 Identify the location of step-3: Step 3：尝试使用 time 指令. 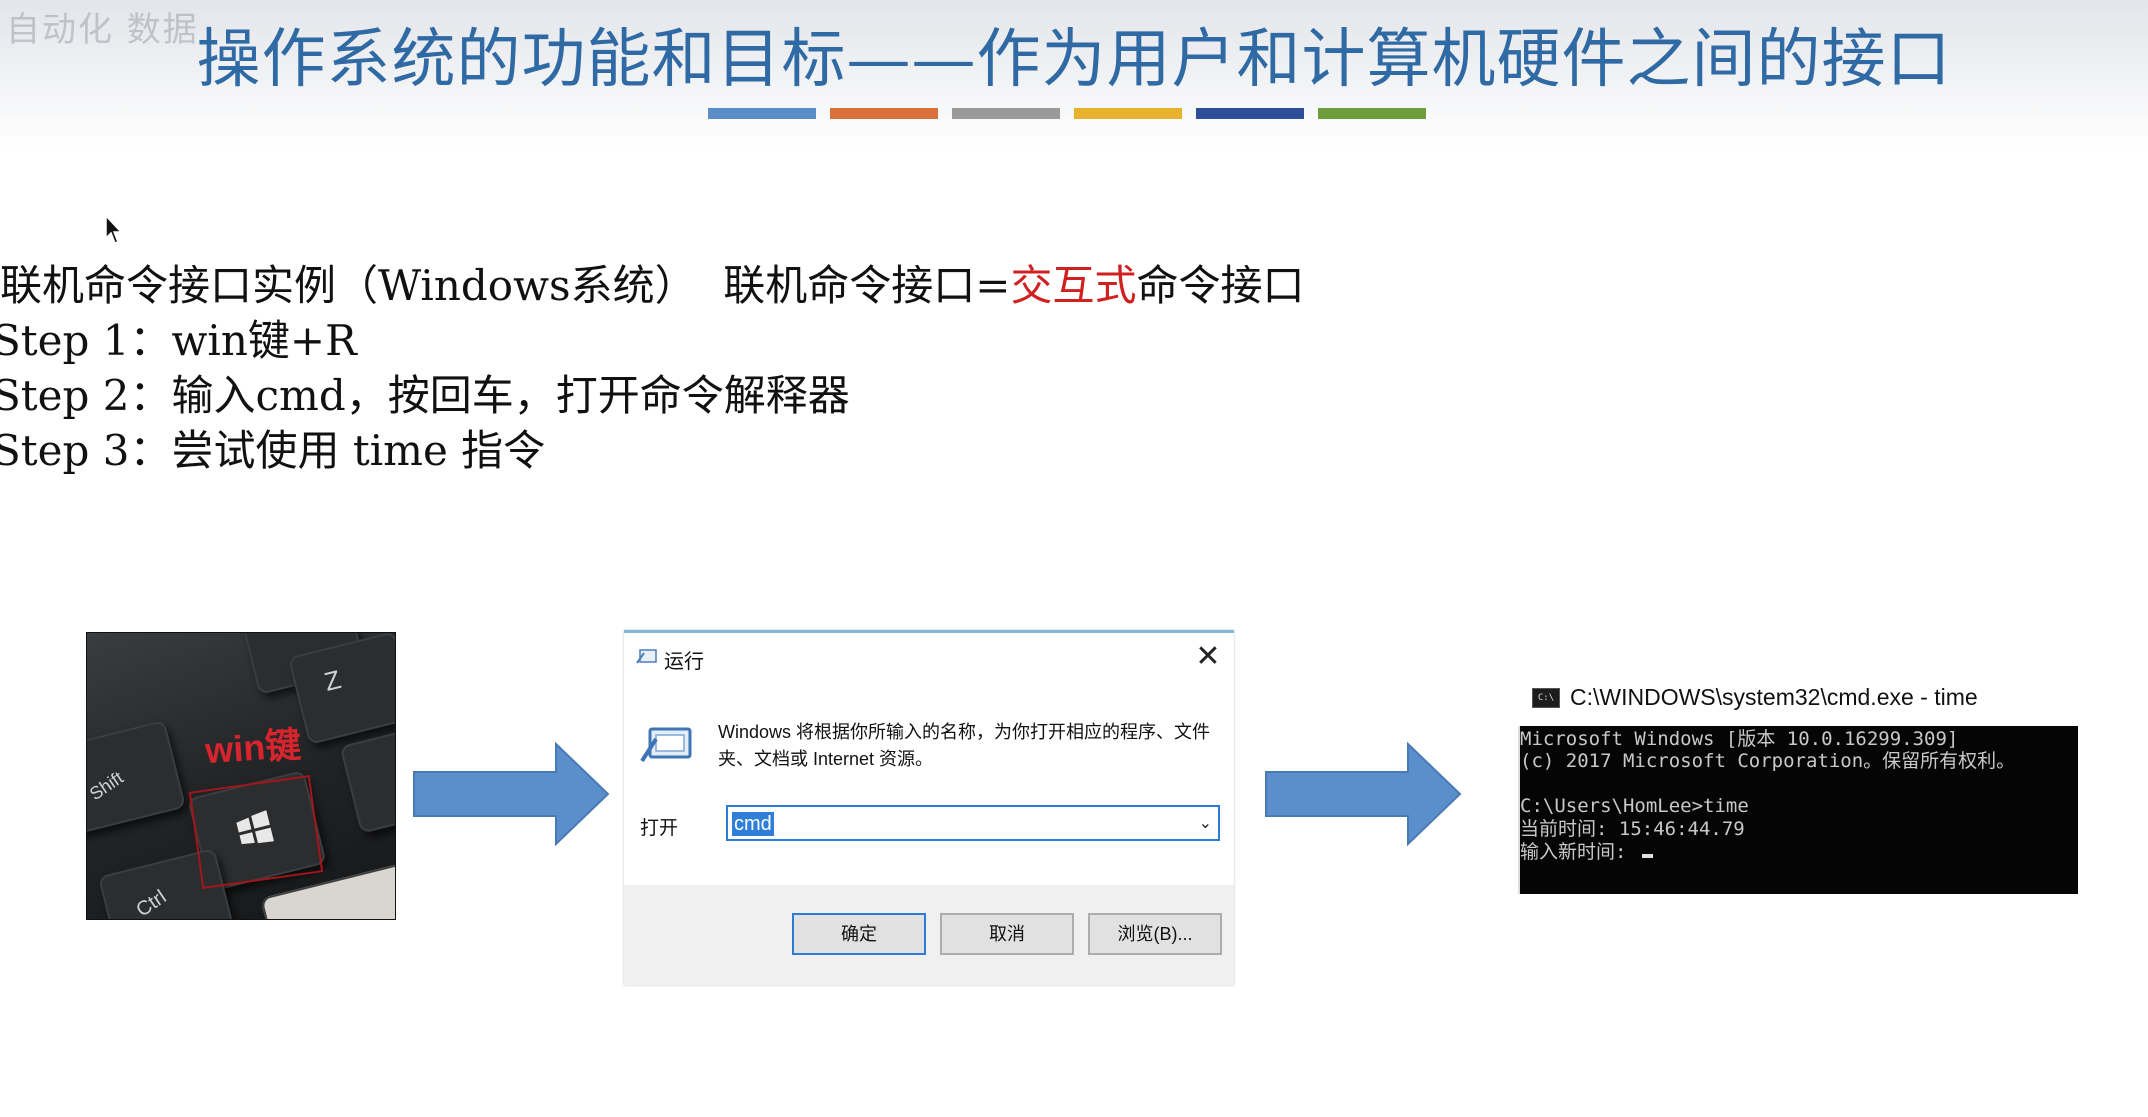
(273, 450).